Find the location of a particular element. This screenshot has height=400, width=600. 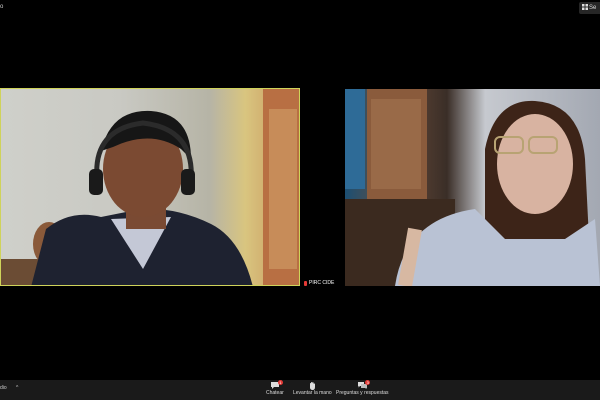

chat-icon: 1 is located at coordinates (276, 385).